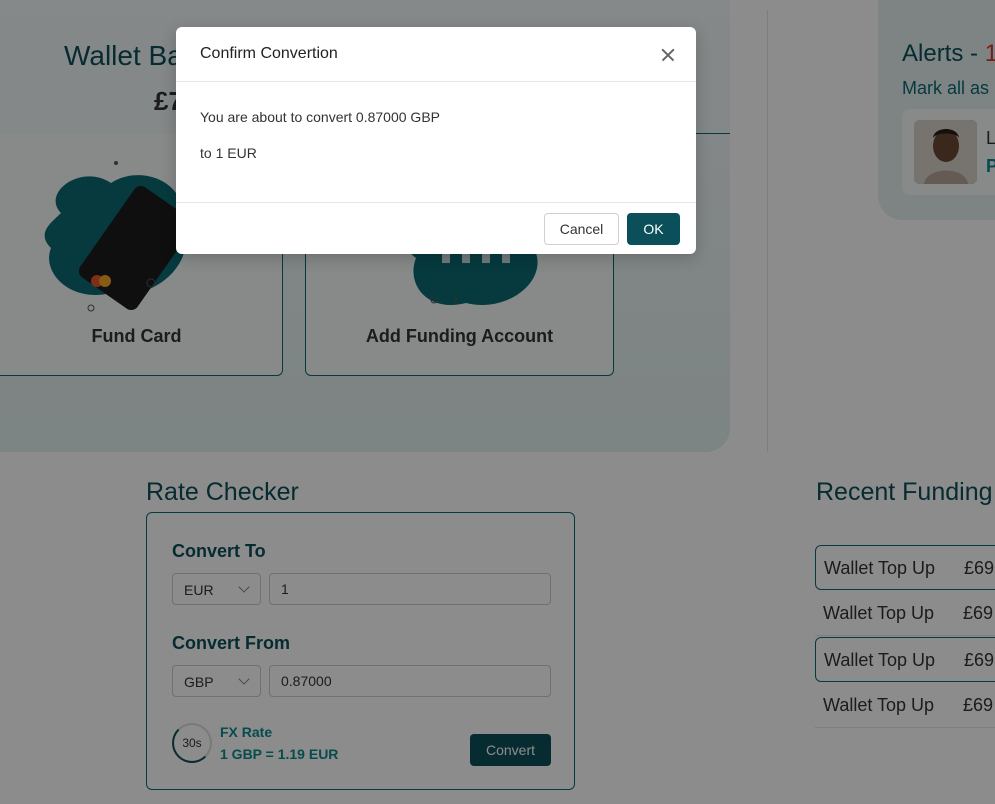 The image size is (995, 804). What do you see at coordinates (581, 229) in the screenshot?
I see `cancel-button: Cancel` at bounding box center [581, 229].